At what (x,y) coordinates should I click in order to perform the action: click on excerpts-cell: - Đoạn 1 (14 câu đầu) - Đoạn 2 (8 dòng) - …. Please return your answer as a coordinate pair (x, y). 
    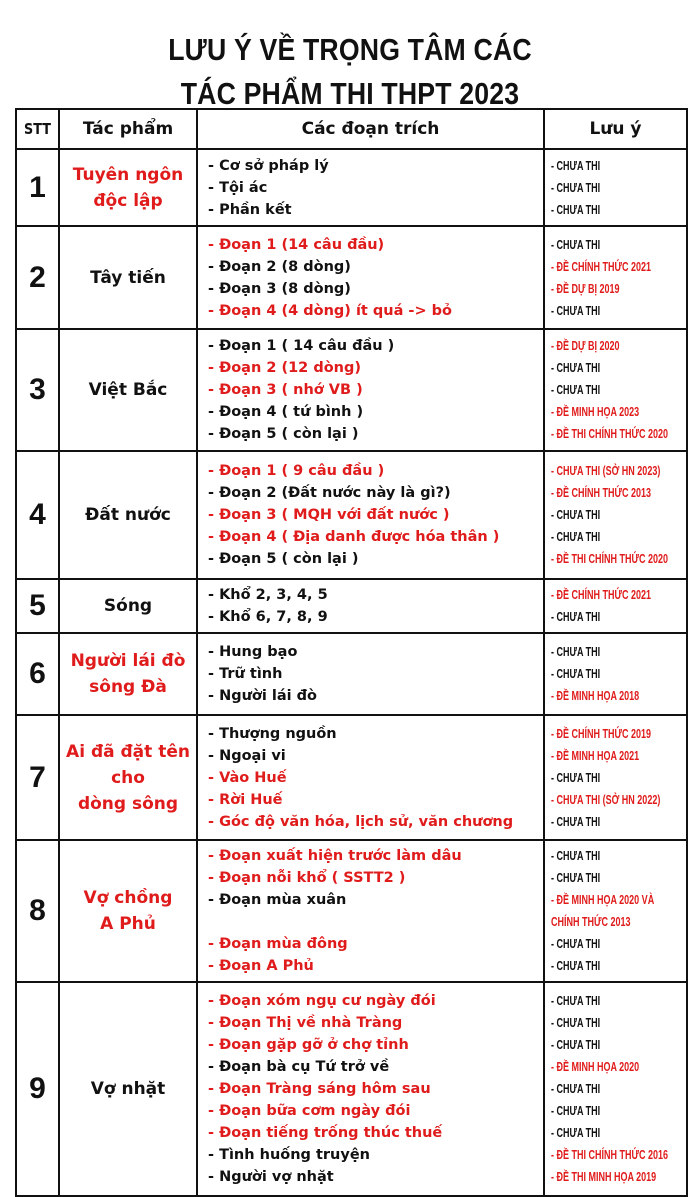
    Looking at the image, I should click on (370, 277).